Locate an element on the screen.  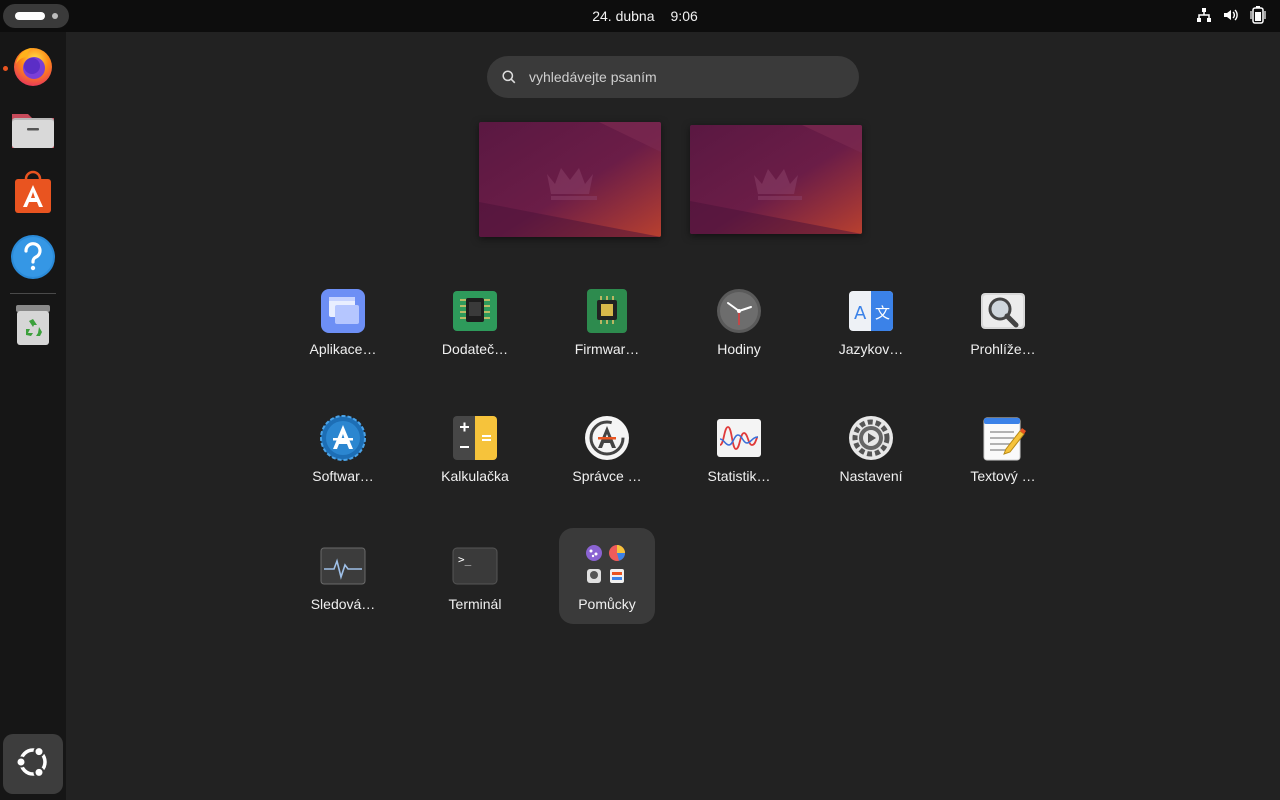
language-icon: A文 is located at coordinates (871, 311).